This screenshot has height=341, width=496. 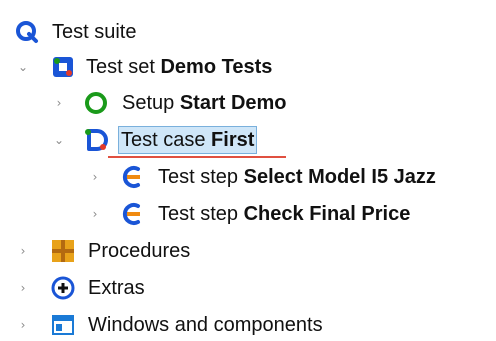 What do you see at coordinates (63, 288) in the screenshot?
I see `plus-circle-icon` at bounding box center [63, 288].